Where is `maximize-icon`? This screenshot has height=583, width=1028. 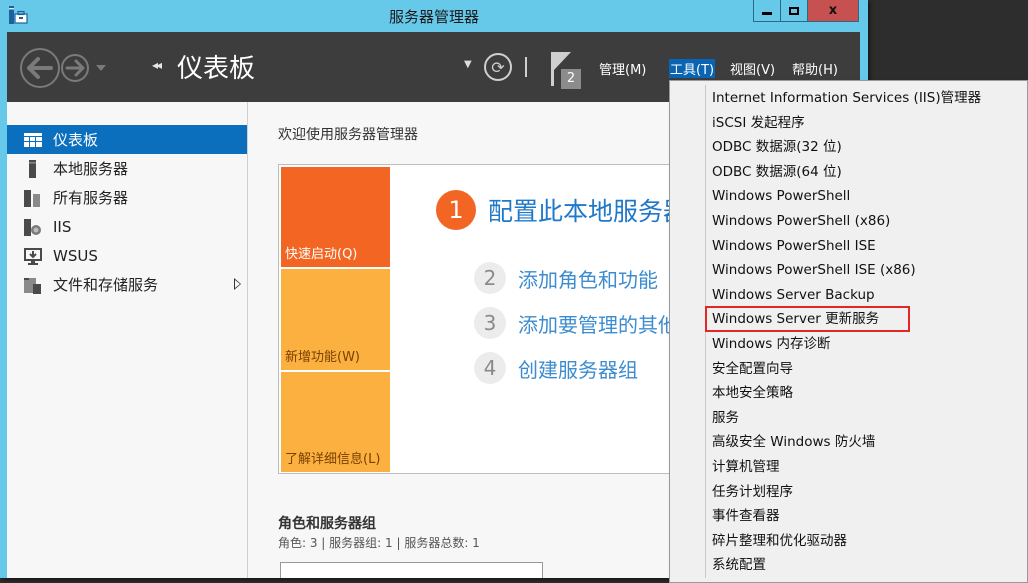
maximize-icon is located at coordinates (794, 10).